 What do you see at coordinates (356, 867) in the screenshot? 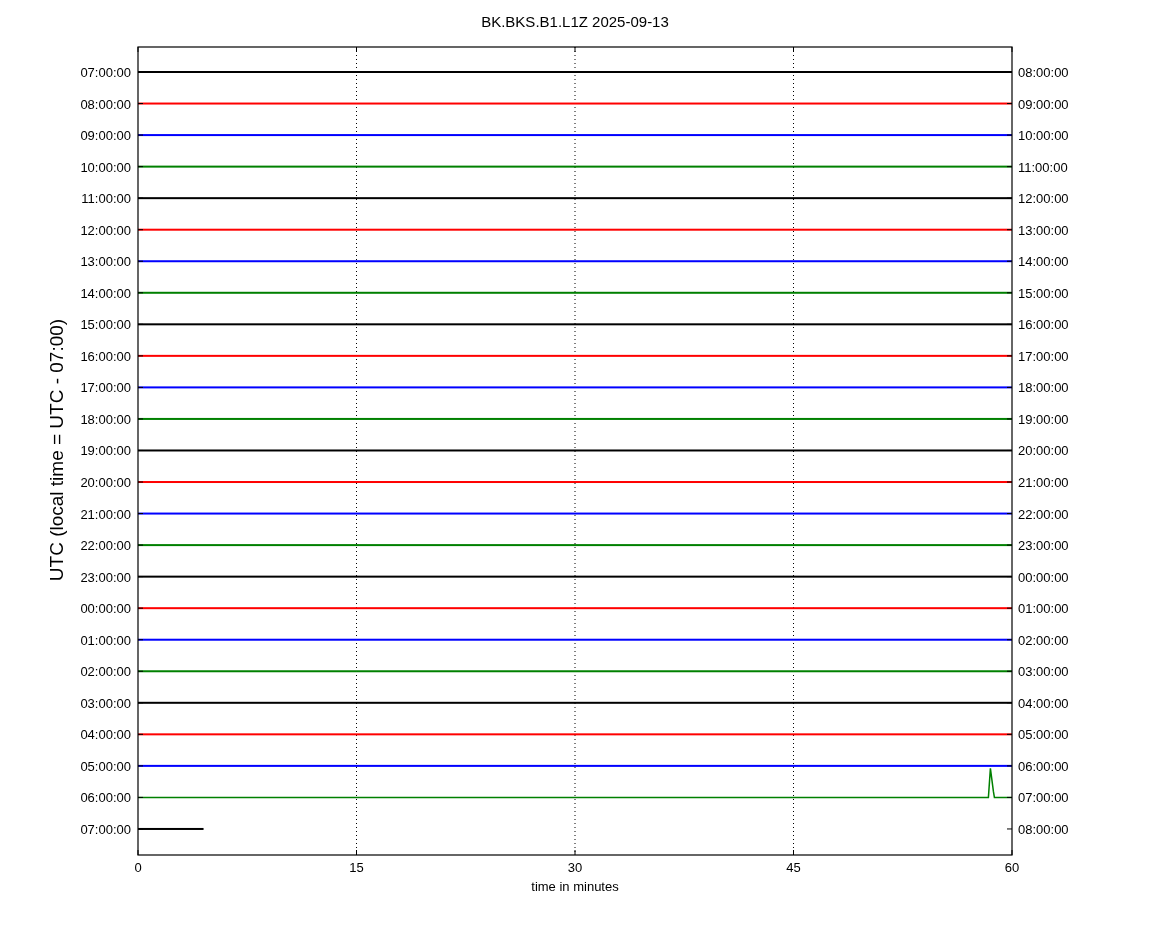
I see `tick-label: 15` at bounding box center [356, 867].